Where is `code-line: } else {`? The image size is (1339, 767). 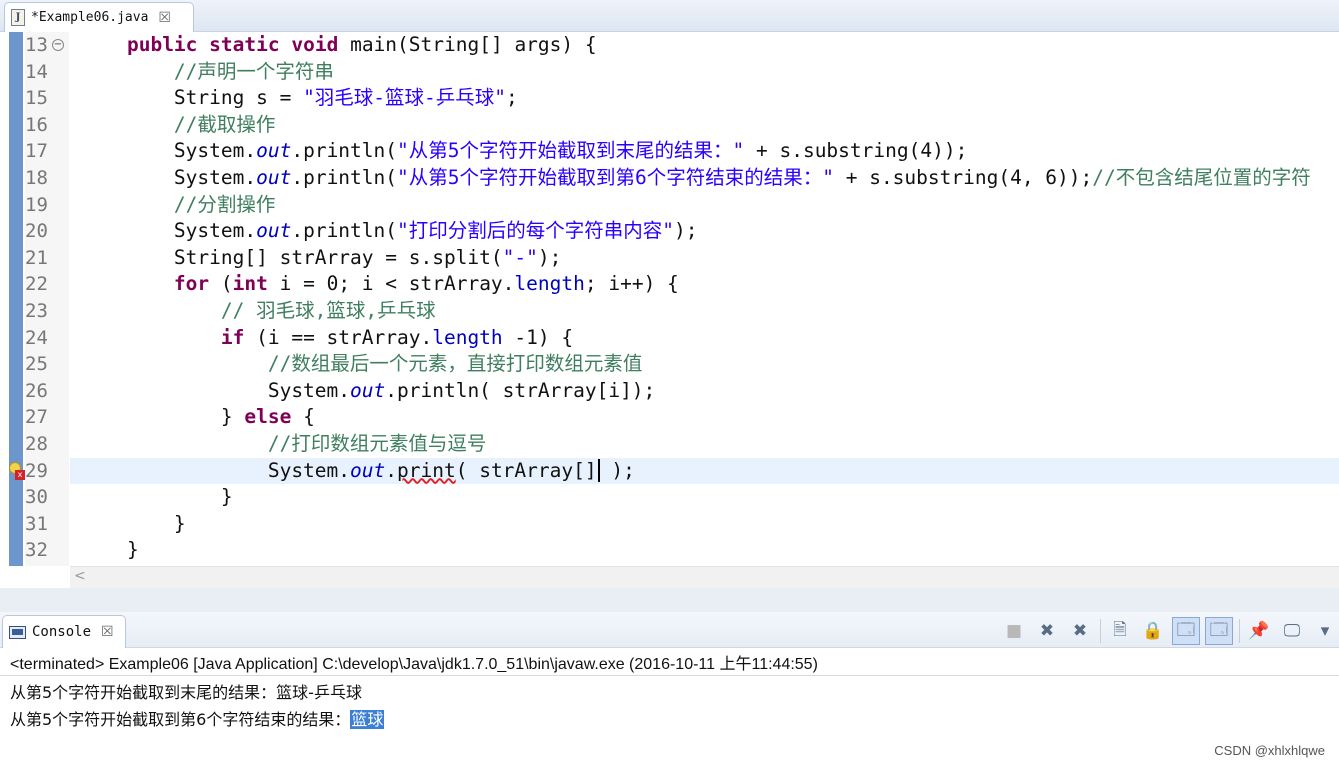
code-line: } else { is located at coordinates (197, 417).